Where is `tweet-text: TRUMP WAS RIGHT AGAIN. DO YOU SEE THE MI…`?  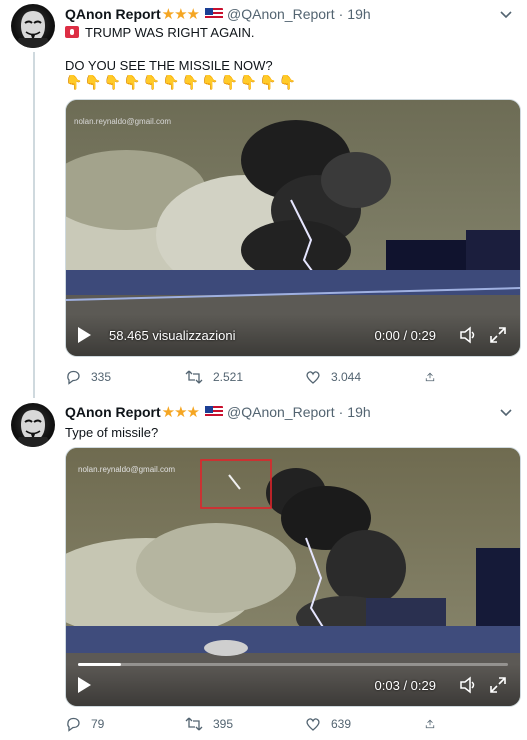 tweet-text: TRUMP WAS RIGHT AGAIN. DO YOU SEE THE MI… is located at coordinates (181, 57).